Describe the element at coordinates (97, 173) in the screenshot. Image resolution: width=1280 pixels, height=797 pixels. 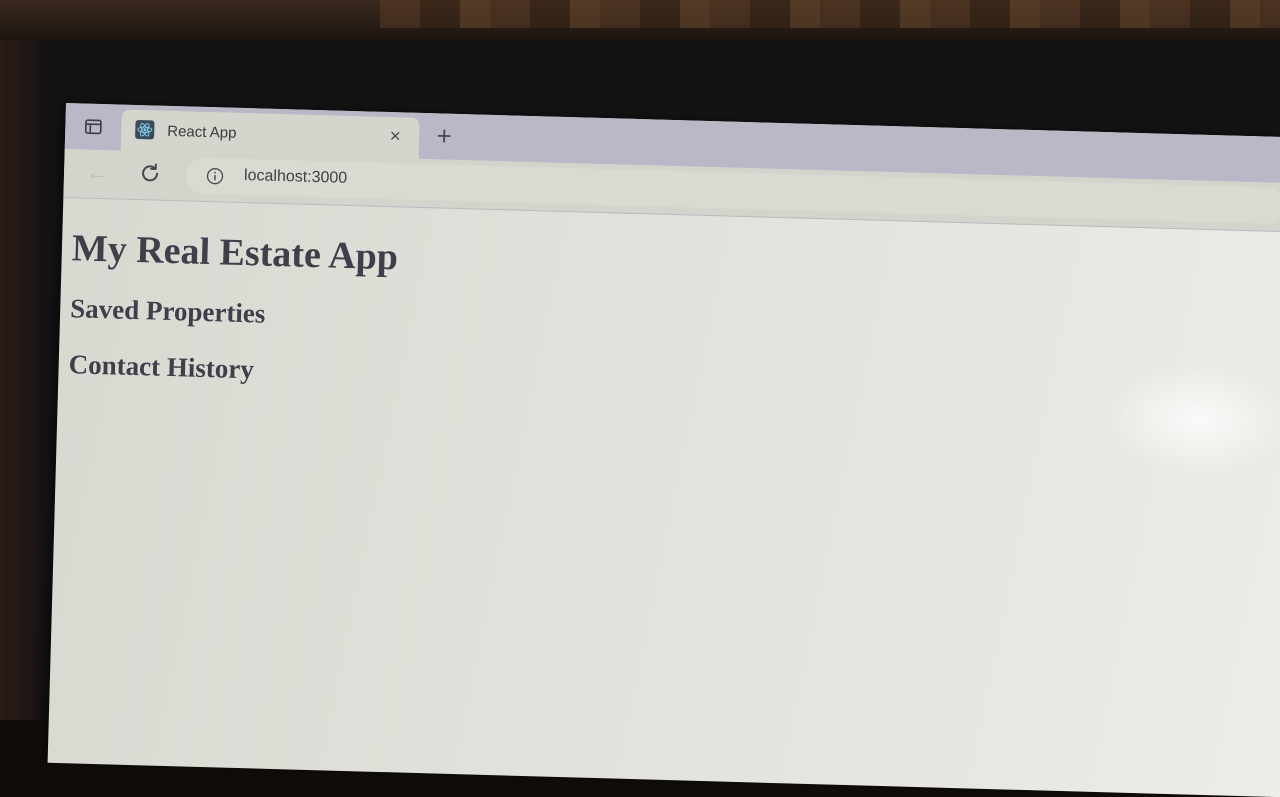
I see `back-arrow-icon: ←` at that location.